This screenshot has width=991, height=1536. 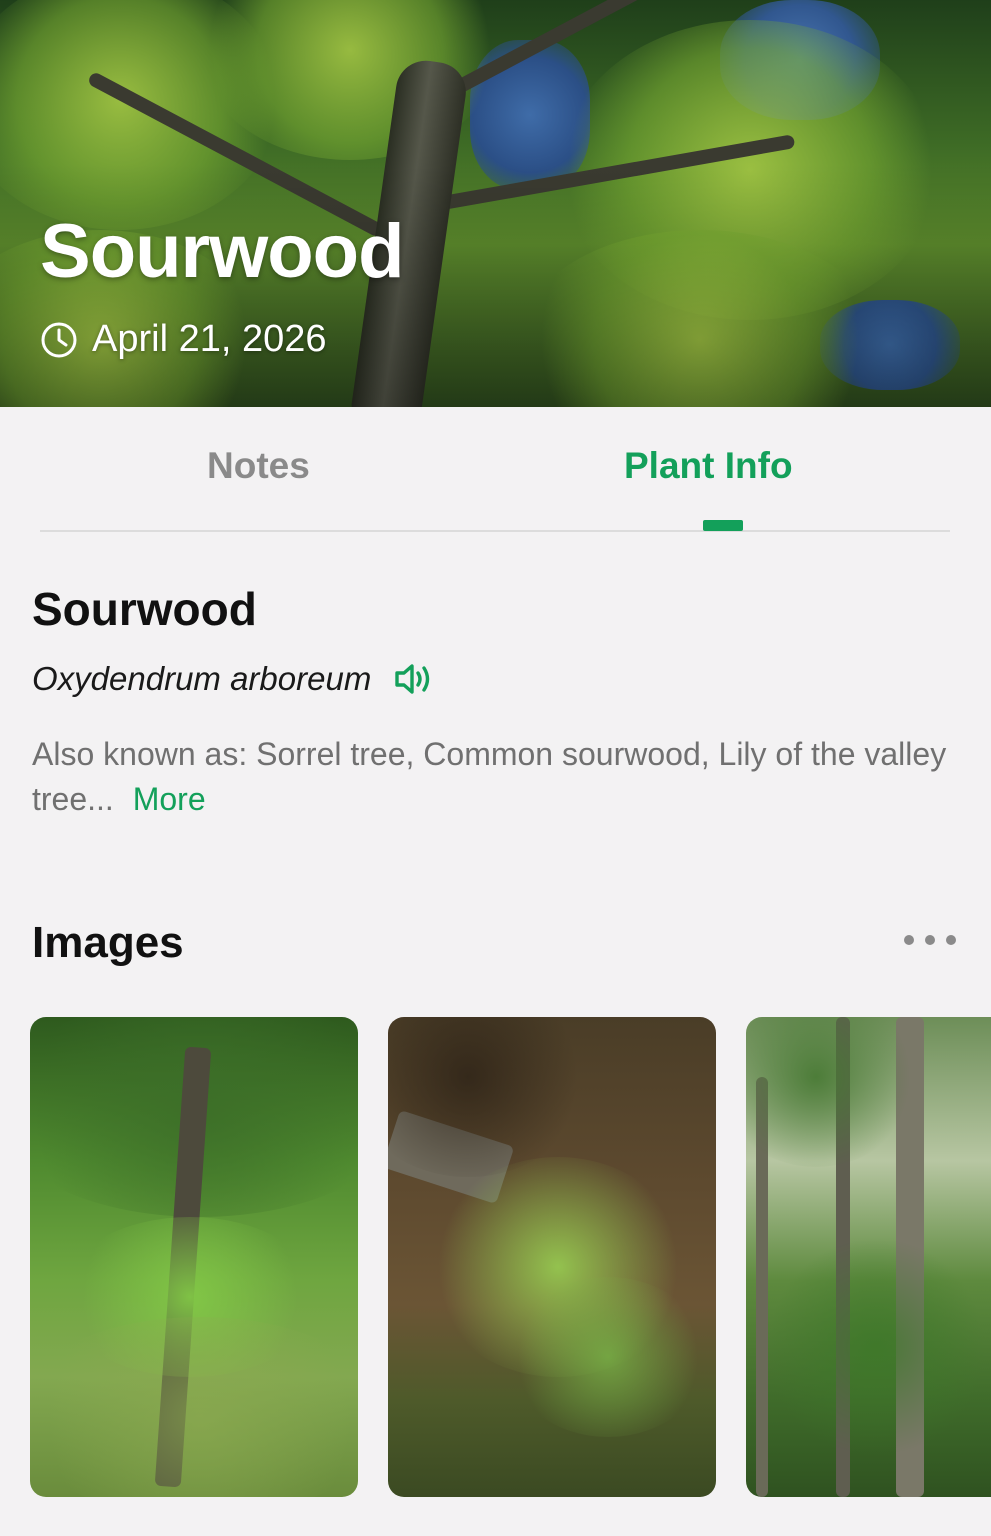 What do you see at coordinates (222, 251) in the screenshot?
I see `page-title: Sourwood` at bounding box center [222, 251].